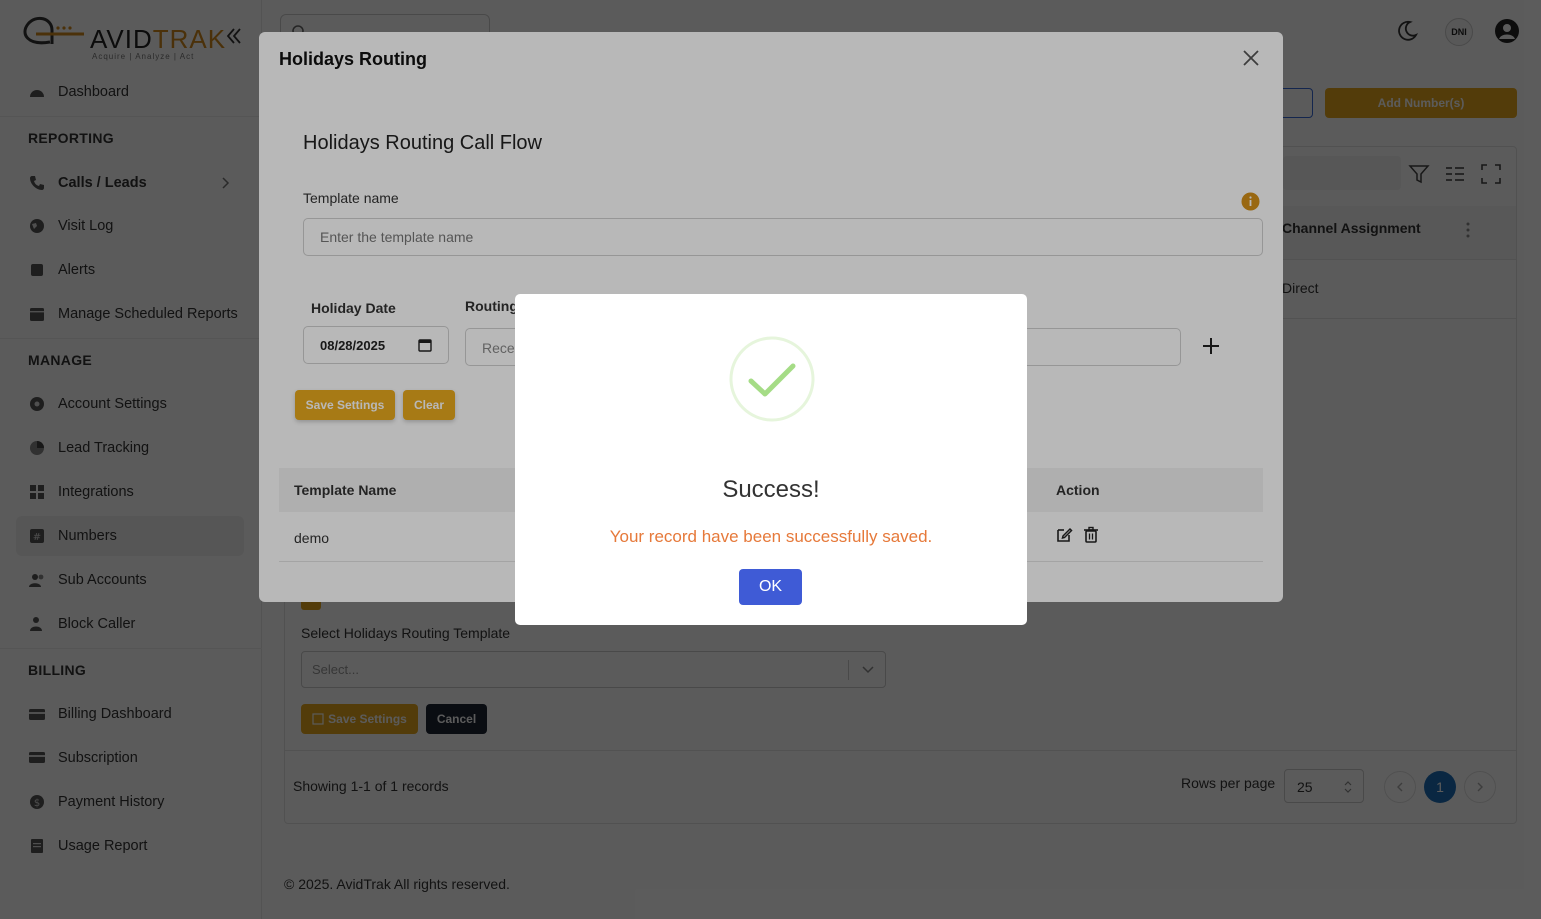 The width and height of the screenshot is (1541, 919). Describe the element at coordinates (772, 379) in the screenshot. I see `success-check-icon` at that location.